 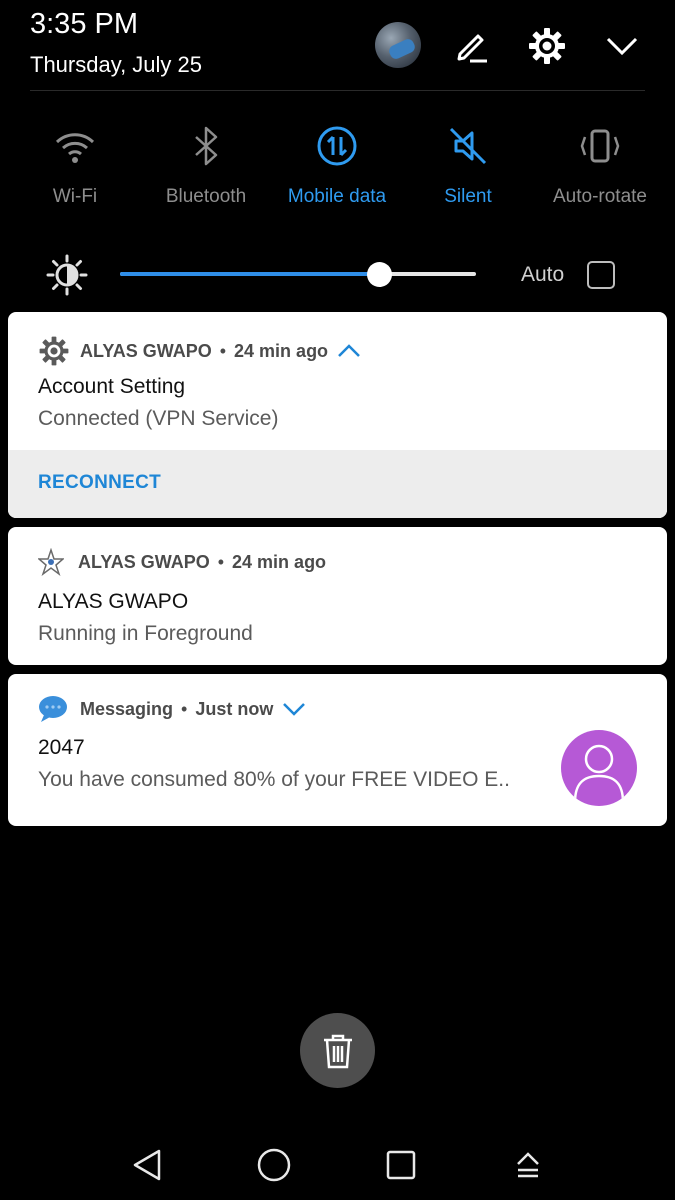 I want to click on nav-back-button, so click(x=147, y=1165).